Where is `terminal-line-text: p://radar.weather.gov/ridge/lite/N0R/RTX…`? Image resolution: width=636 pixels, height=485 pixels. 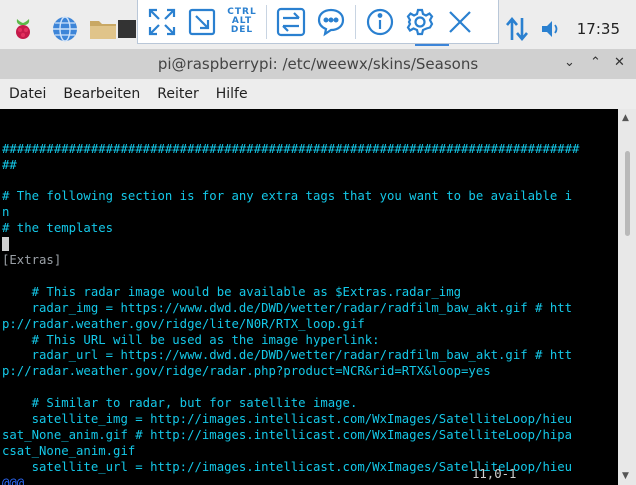 terminal-line-text: p://radar.weather.gov/ridge/lite/N0R/RTX… is located at coordinates (183, 323).